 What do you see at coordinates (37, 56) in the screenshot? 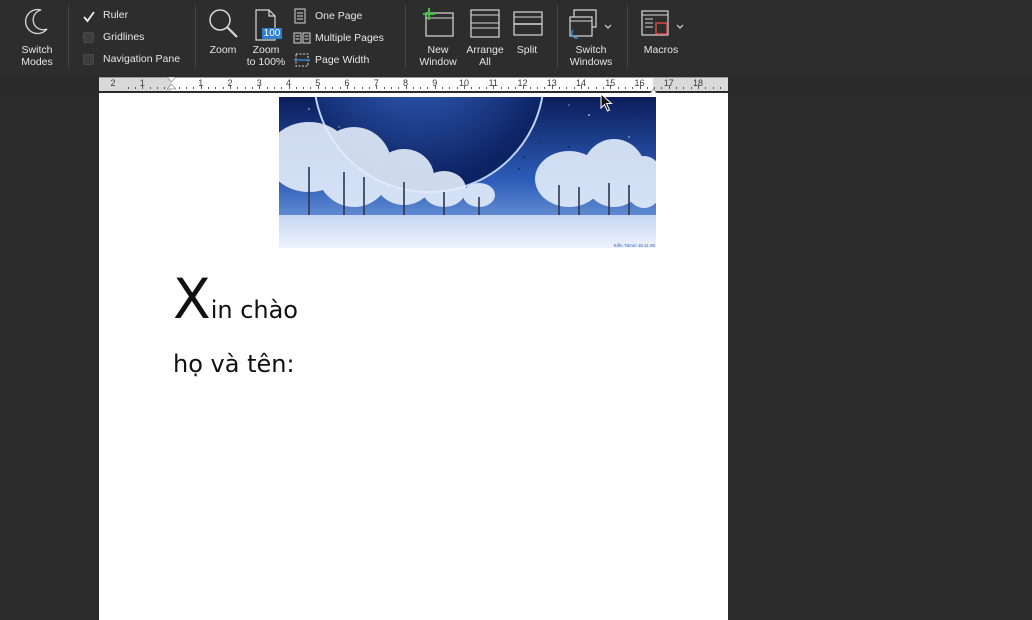
I see `switch-modes-label: Switch Modes` at bounding box center [37, 56].